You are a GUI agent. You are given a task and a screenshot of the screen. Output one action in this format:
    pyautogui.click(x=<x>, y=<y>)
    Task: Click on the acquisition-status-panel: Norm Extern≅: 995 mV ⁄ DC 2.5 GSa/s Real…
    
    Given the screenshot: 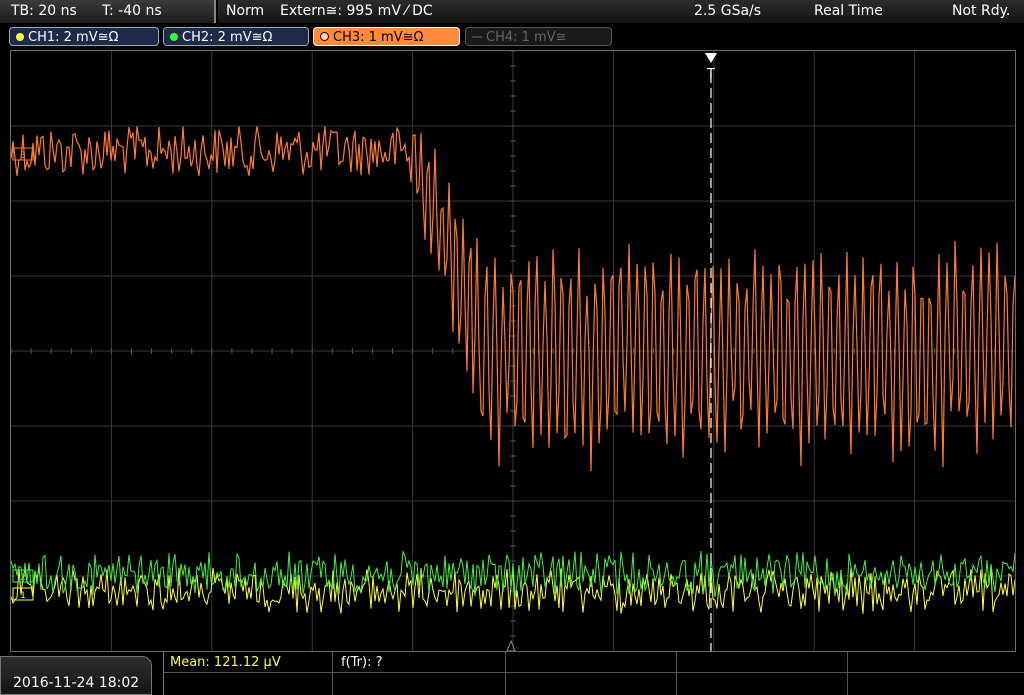 What is the action you would take?
    pyautogui.click(x=621, y=11)
    